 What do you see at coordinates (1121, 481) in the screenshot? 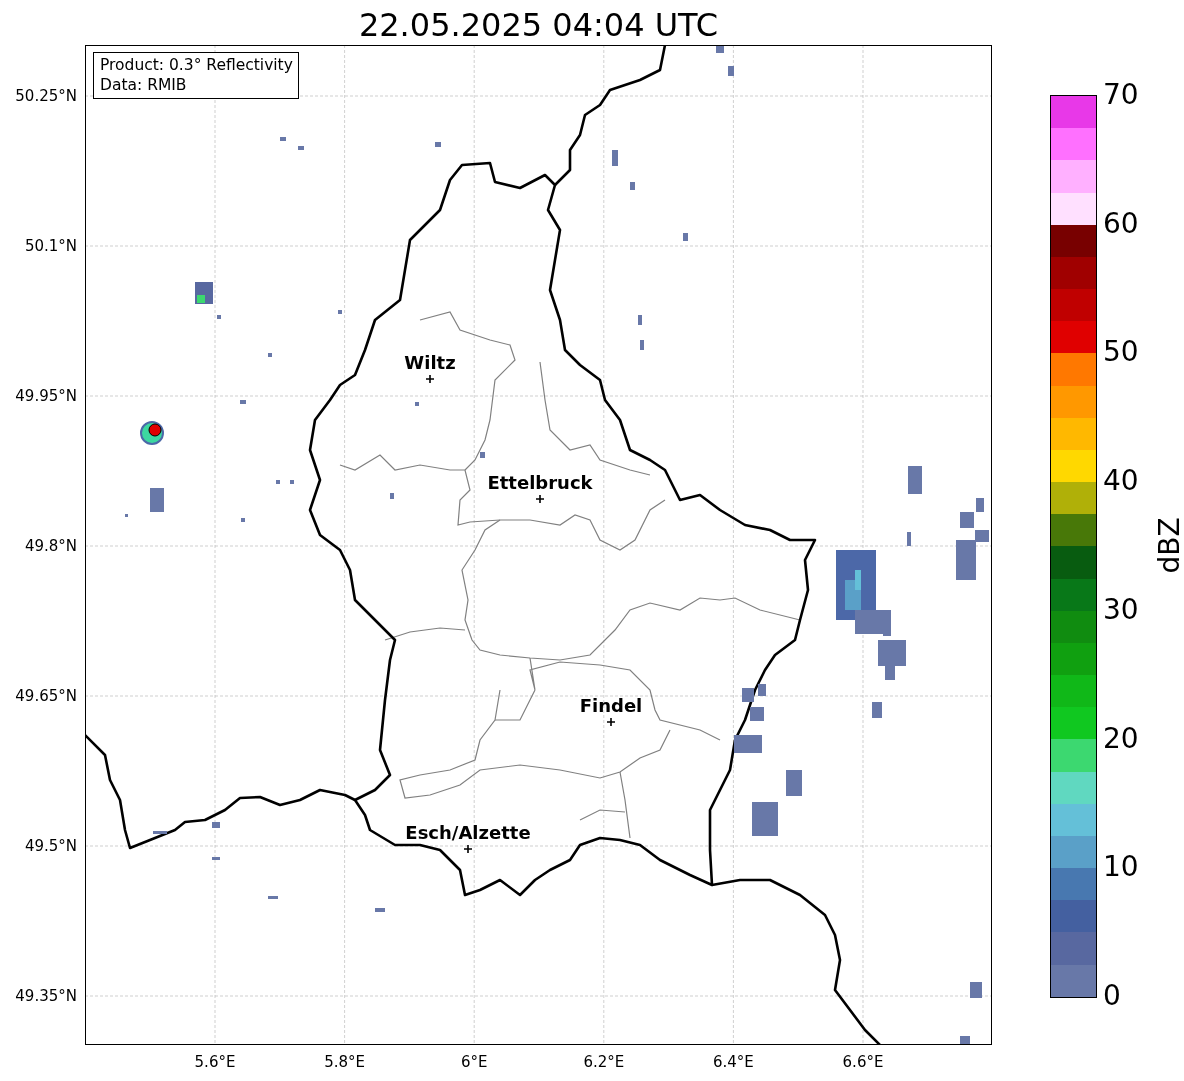
I see `tick-label: 40` at bounding box center [1121, 481].